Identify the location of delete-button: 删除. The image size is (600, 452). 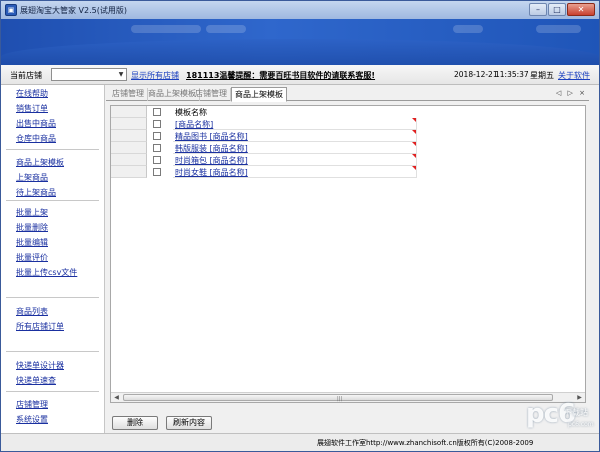
(135, 423).